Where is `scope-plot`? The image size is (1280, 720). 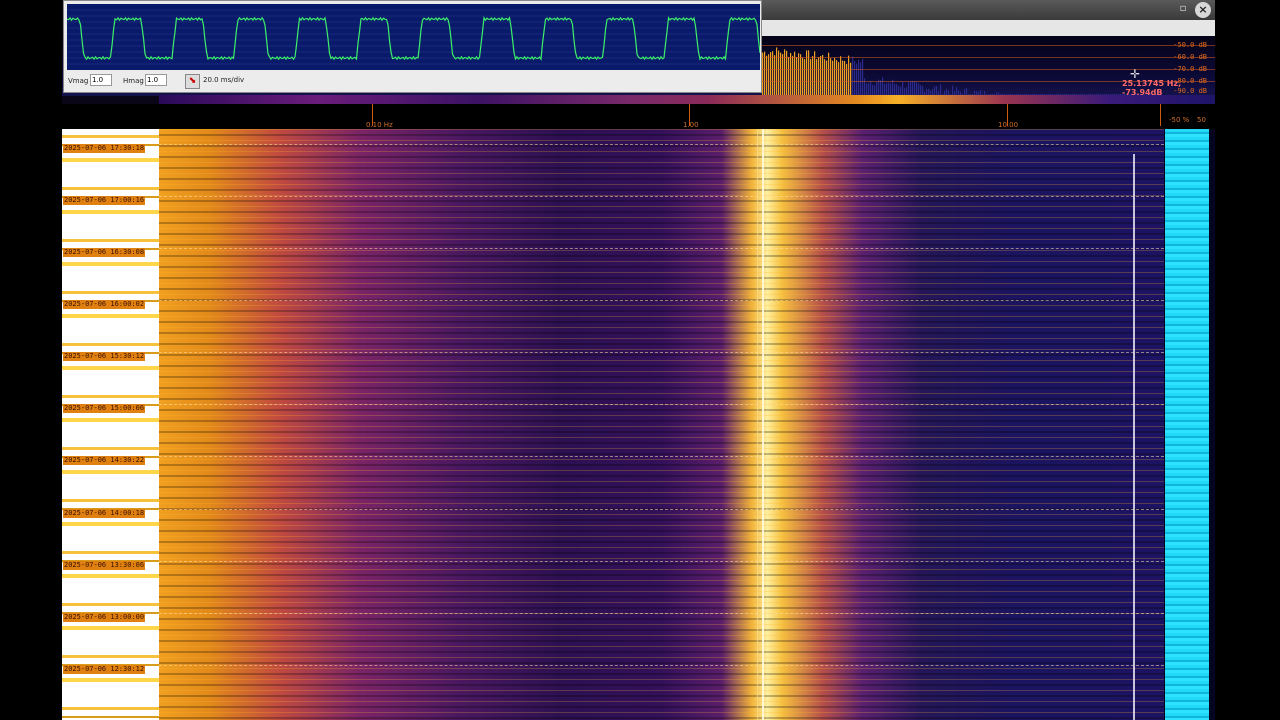
scope-plot is located at coordinates (413, 37).